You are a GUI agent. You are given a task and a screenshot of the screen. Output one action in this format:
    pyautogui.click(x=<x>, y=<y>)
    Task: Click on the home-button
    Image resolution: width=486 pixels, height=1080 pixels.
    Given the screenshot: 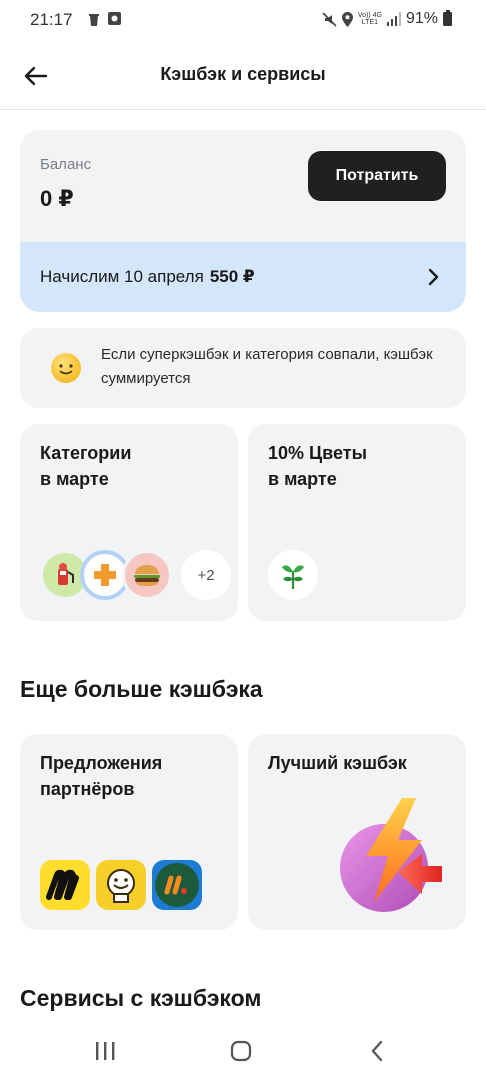 What is the action you would take?
    pyautogui.click(x=241, y=1051)
    